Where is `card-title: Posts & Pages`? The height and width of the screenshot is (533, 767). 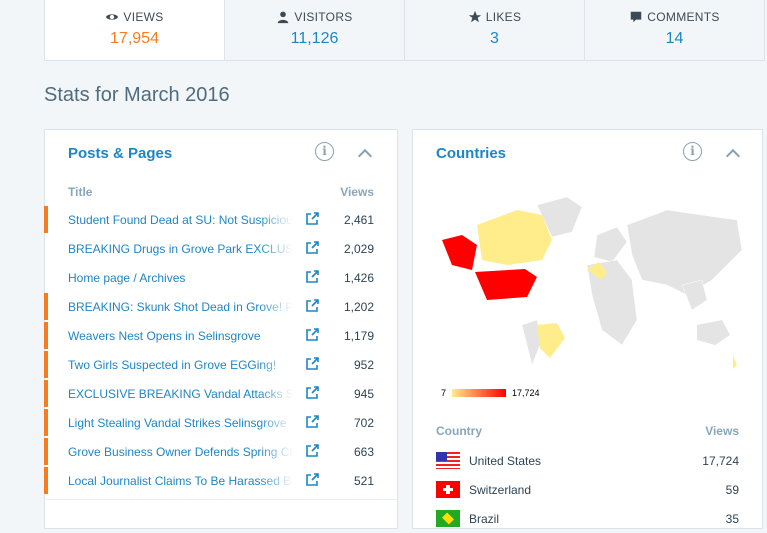
card-title: Posts & Pages is located at coordinates (120, 153).